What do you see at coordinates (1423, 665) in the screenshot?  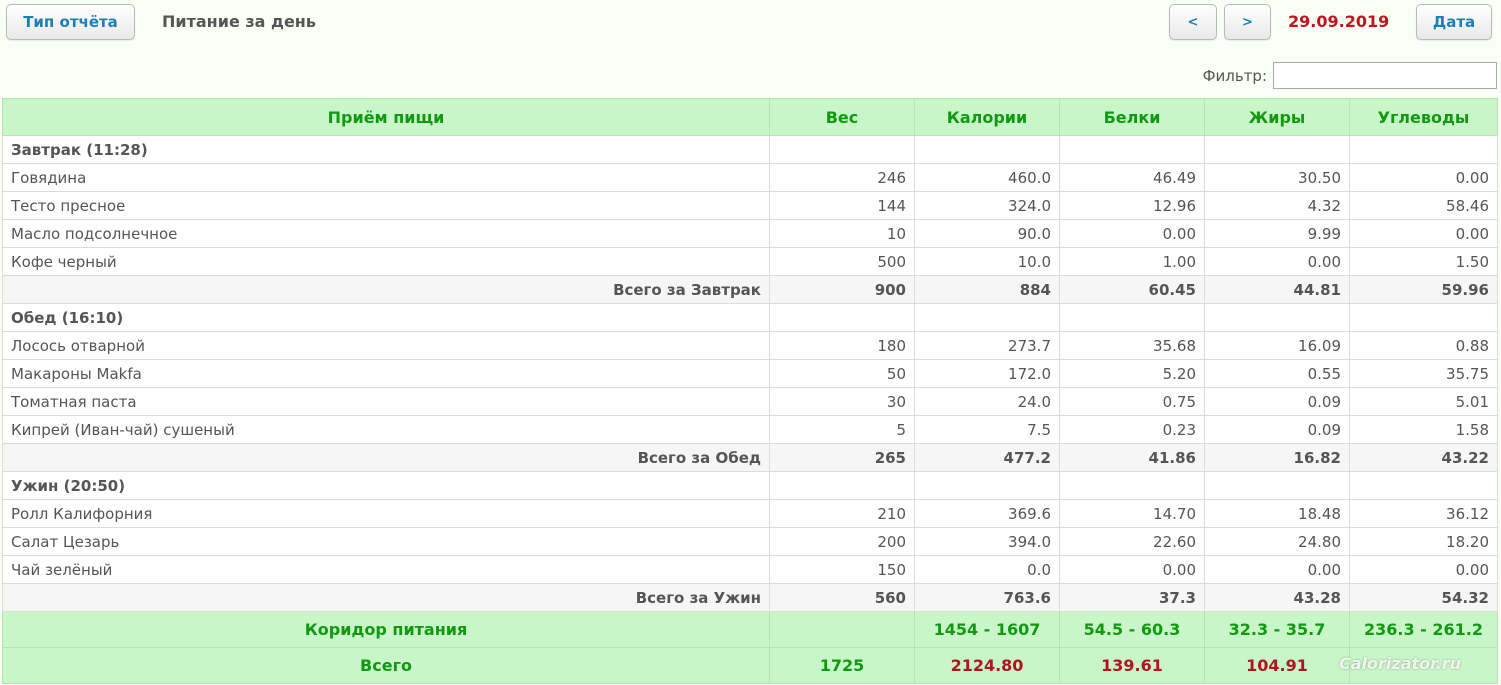 I see `column-carbs-total` at bounding box center [1423, 665].